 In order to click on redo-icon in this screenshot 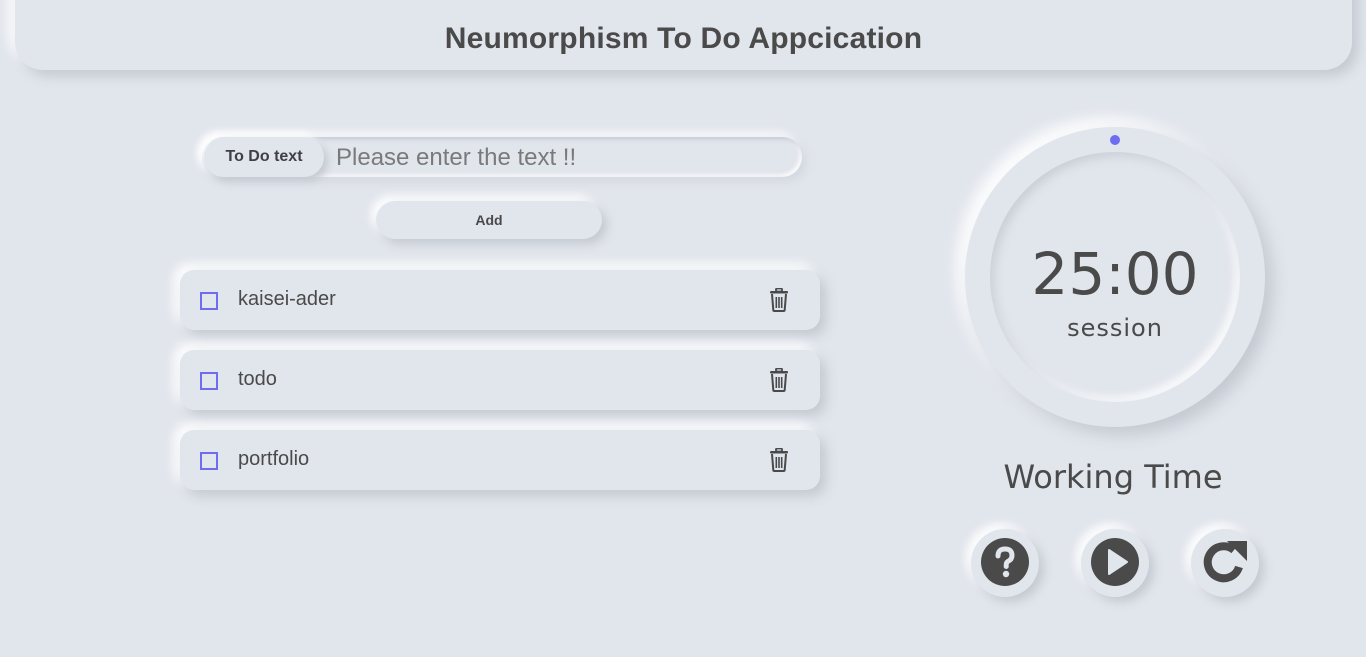, I will do `click(1225, 563)`.